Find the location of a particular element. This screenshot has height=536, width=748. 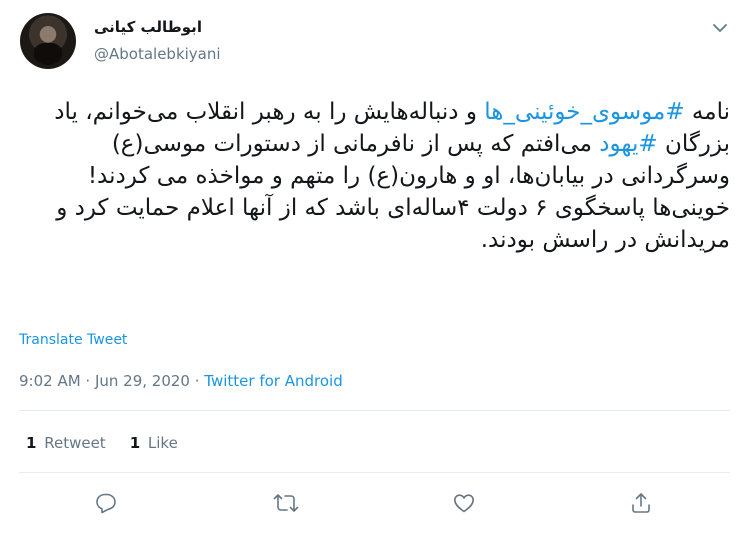

retweets-count: 1 is located at coordinates (31, 443).